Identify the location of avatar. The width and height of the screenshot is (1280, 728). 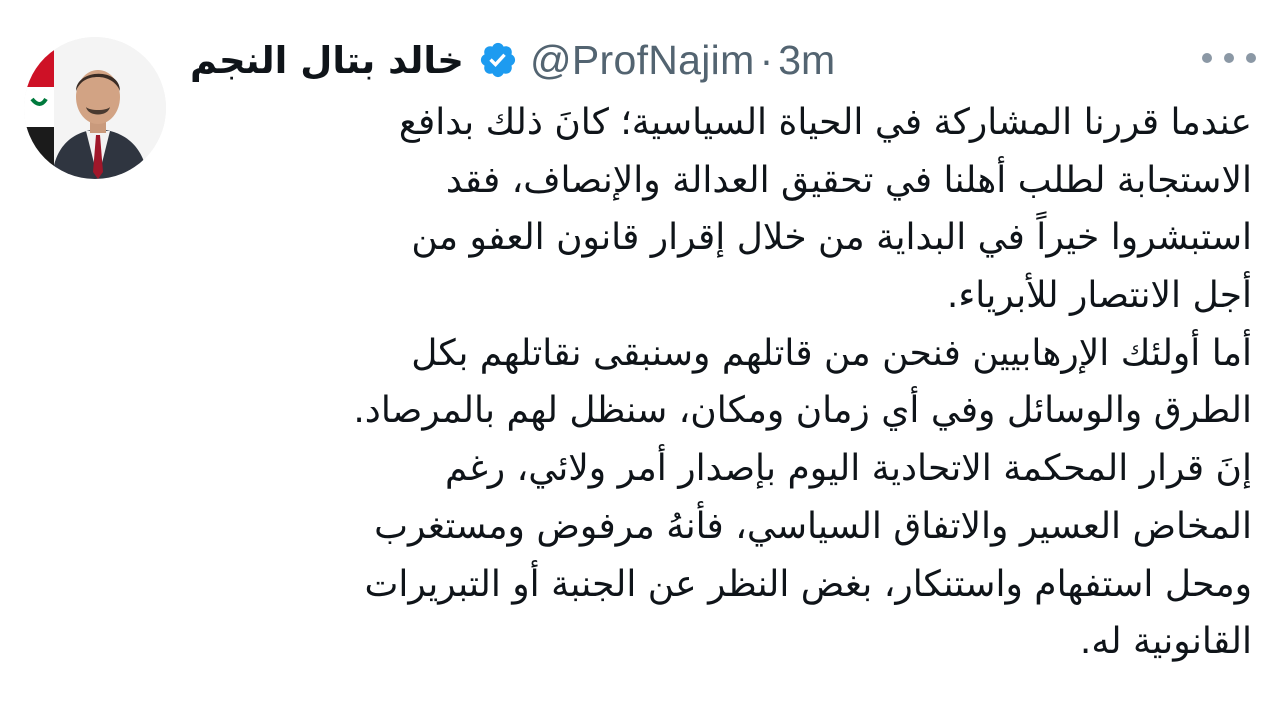
(95, 108).